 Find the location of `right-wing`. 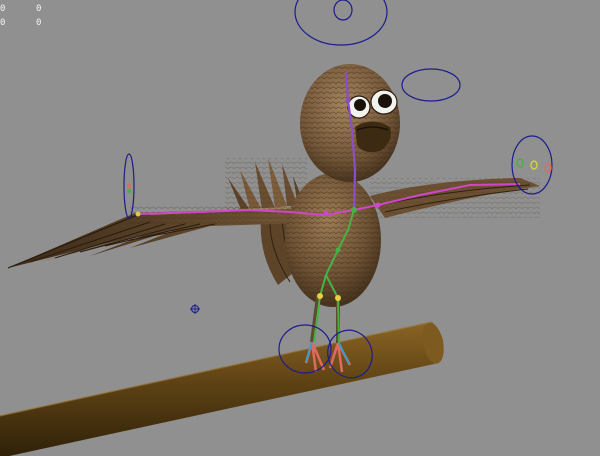

right-wing is located at coordinates (455, 198).